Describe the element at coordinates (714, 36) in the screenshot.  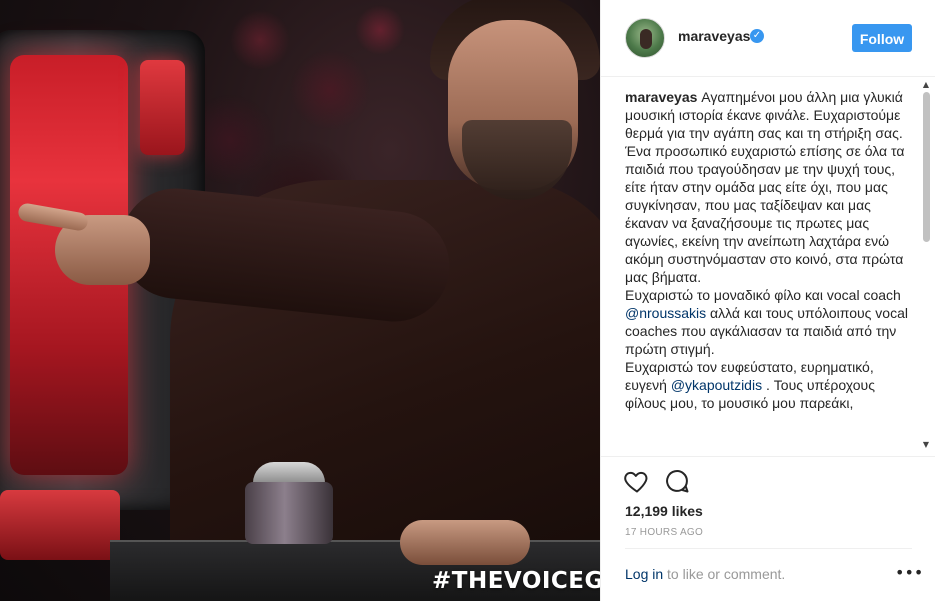
I see `header-username: maraveyas` at that location.